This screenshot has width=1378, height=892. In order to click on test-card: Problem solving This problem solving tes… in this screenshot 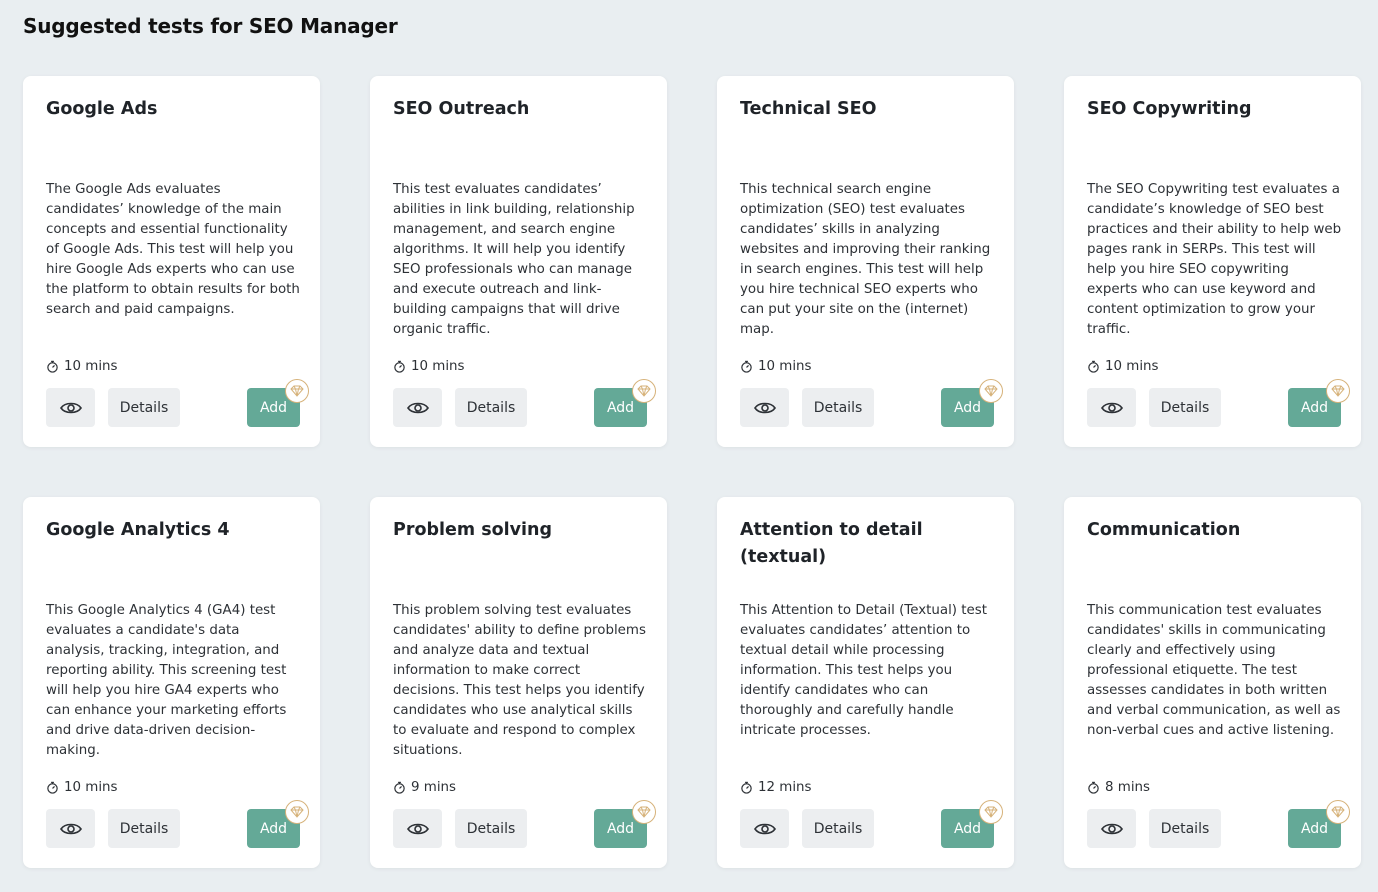, I will do `click(518, 682)`.